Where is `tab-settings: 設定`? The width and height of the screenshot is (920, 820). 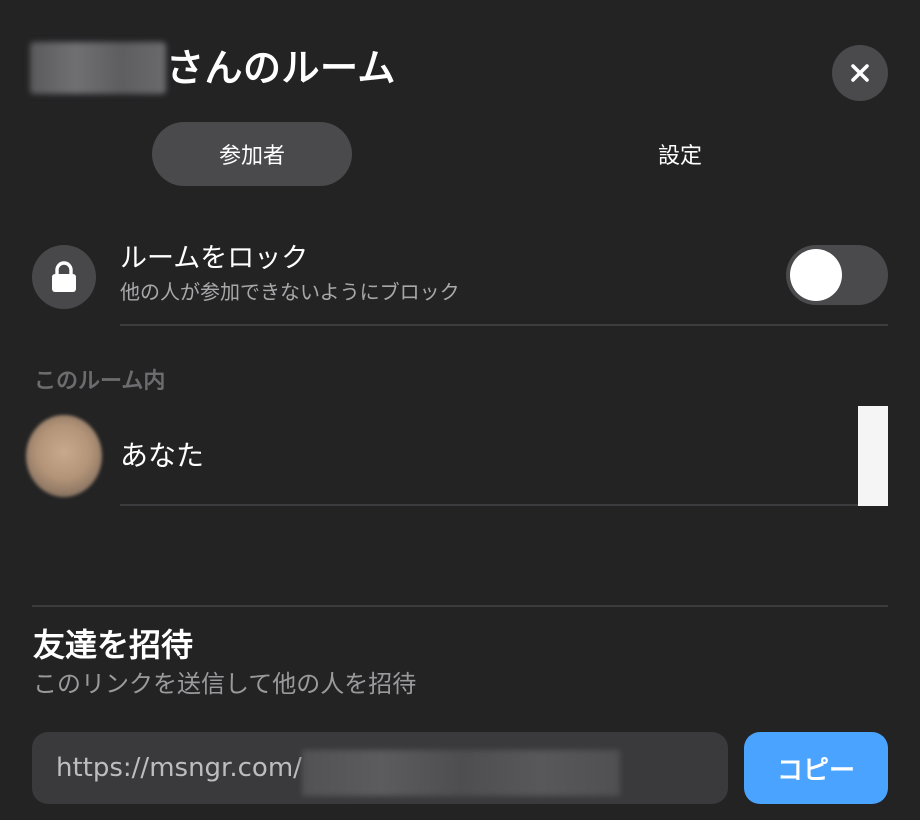
tab-settings: 設定 is located at coordinates (680, 154).